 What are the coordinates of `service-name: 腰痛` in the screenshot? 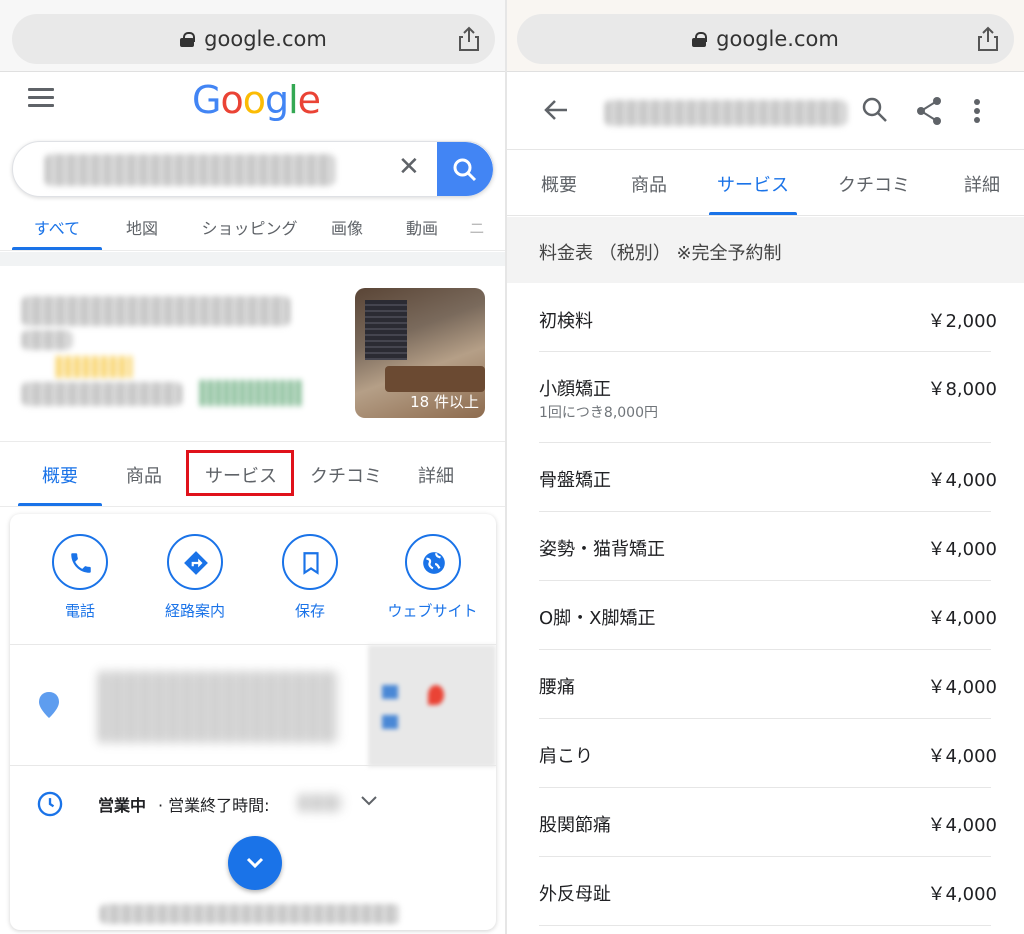 It's located at (557, 687).